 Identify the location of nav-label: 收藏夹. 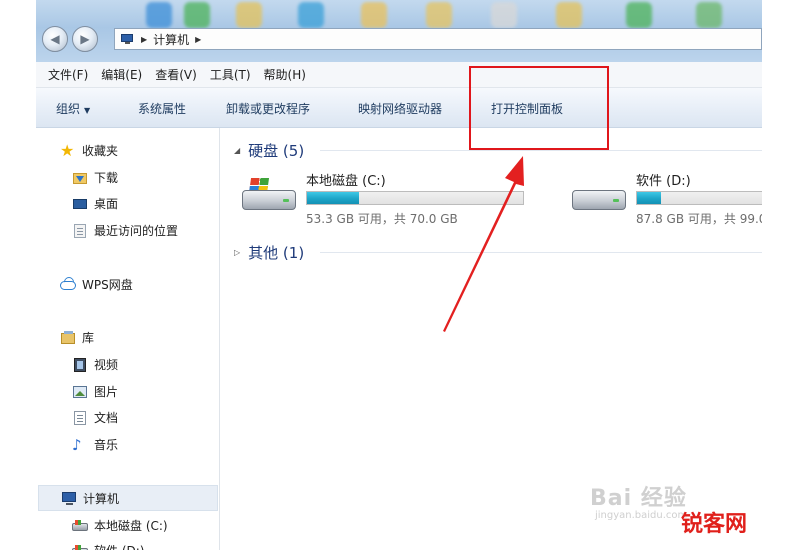
(100, 151).